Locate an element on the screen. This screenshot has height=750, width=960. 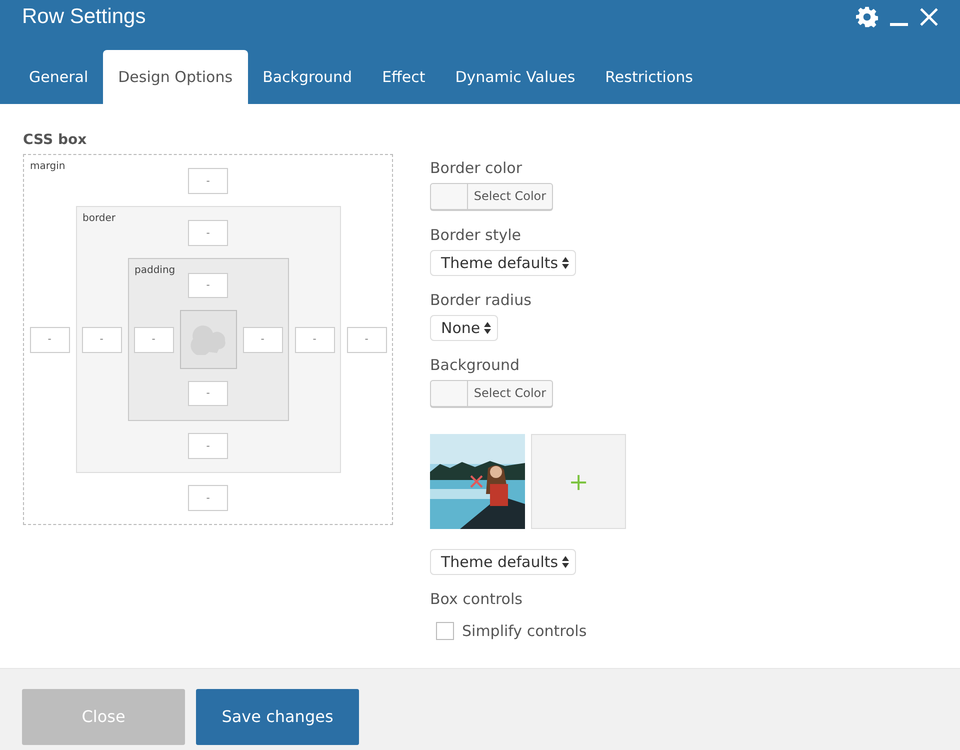
option-label: Box controls is located at coordinates (477, 599).